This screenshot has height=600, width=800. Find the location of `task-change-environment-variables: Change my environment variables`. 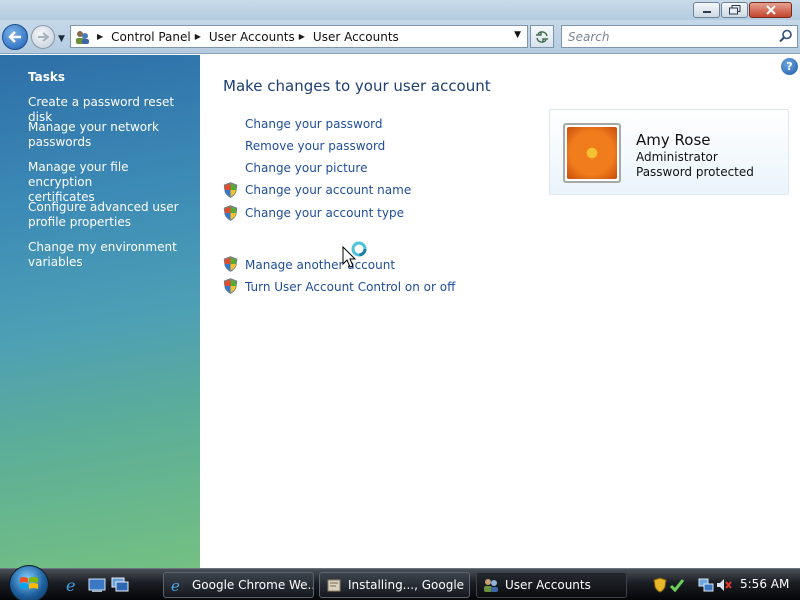

task-change-environment-variables: Change my environment variables is located at coordinates (110, 255).